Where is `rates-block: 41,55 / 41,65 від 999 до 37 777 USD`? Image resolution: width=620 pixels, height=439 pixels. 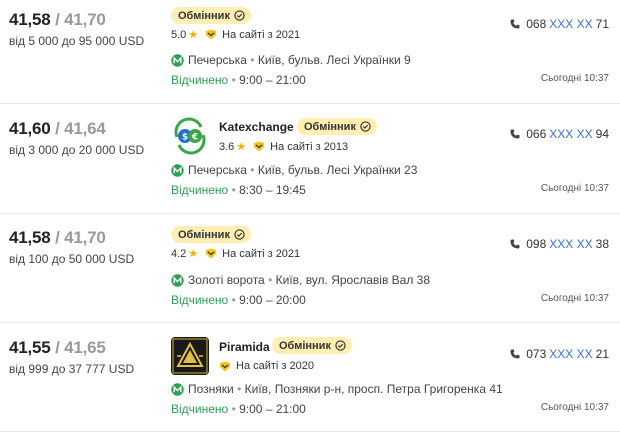
rates-block: 41,55 / 41,65 від 999 до 37 777 USD is located at coordinates (71, 357).